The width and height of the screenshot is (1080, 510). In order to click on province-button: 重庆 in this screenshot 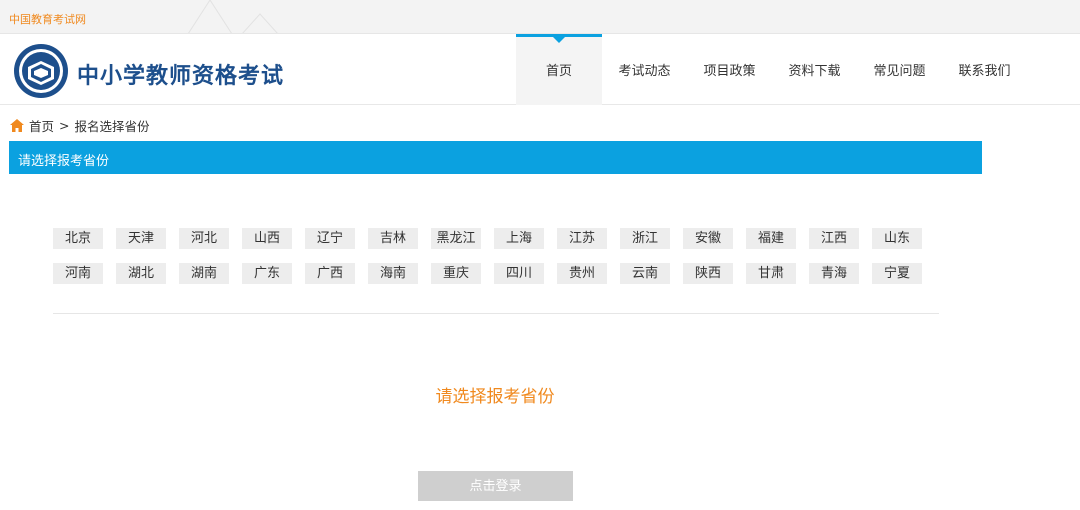, I will do `click(456, 273)`.